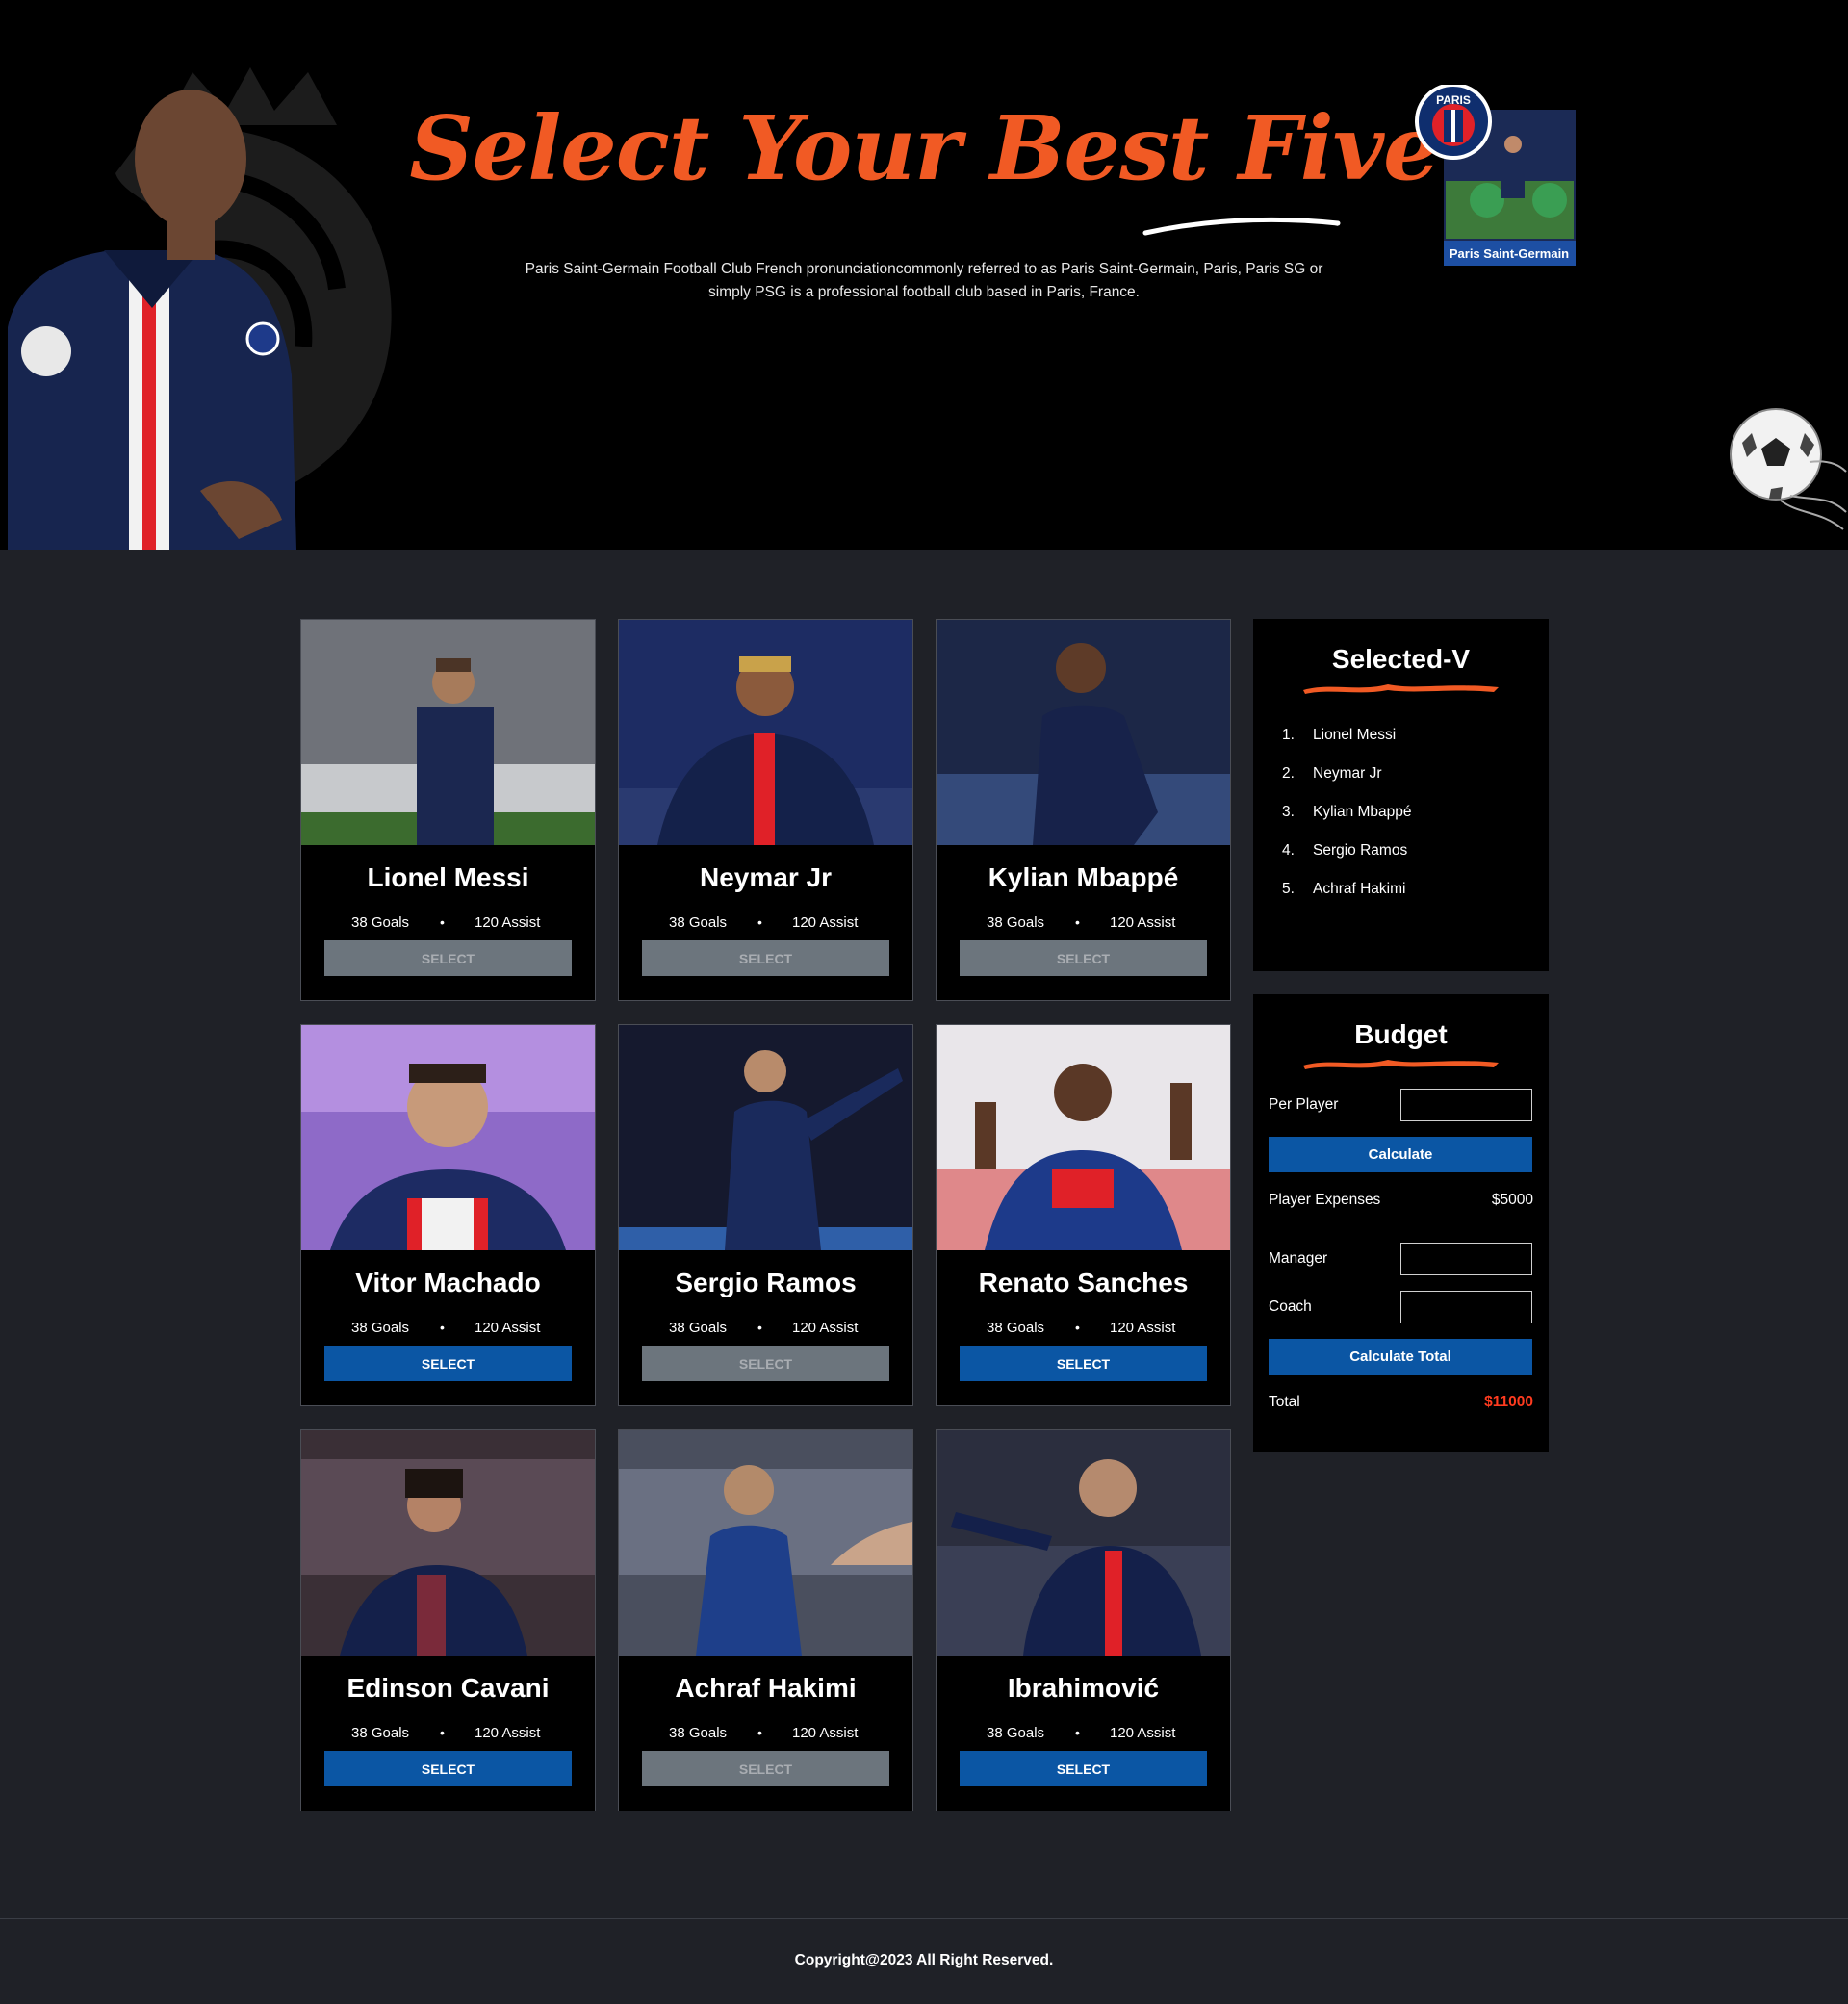 The image size is (1848, 2004). Describe the element at coordinates (1355, 735) in the screenshot. I see `list-player-name: Lionel Messi` at that location.